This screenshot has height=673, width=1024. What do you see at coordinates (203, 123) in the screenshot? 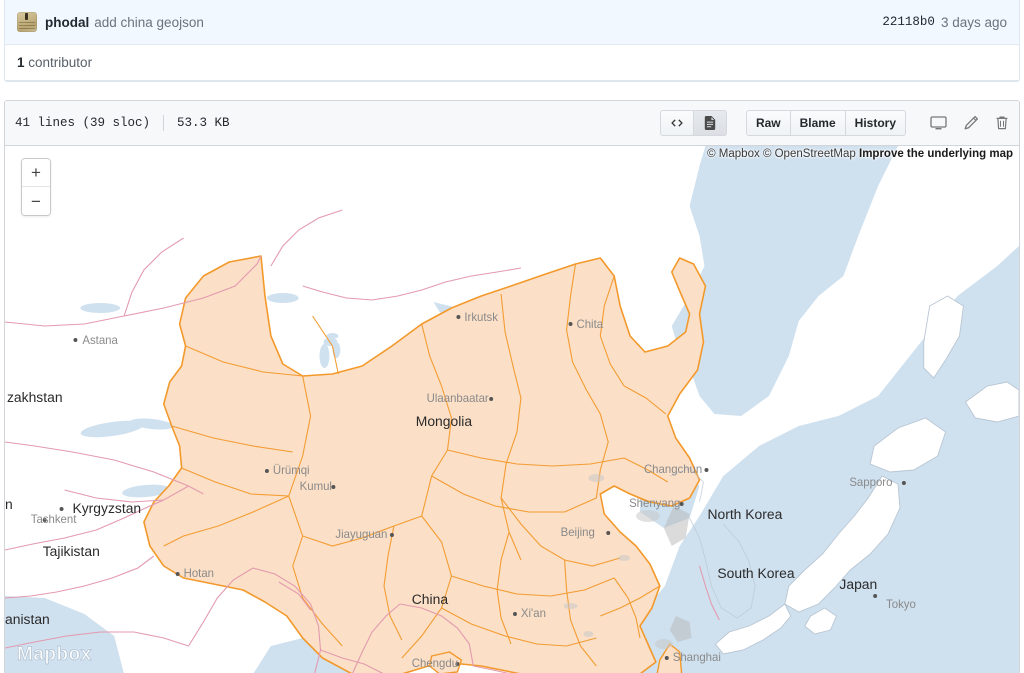
I see `file-size: 53.3 KB` at bounding box center [203, 123].